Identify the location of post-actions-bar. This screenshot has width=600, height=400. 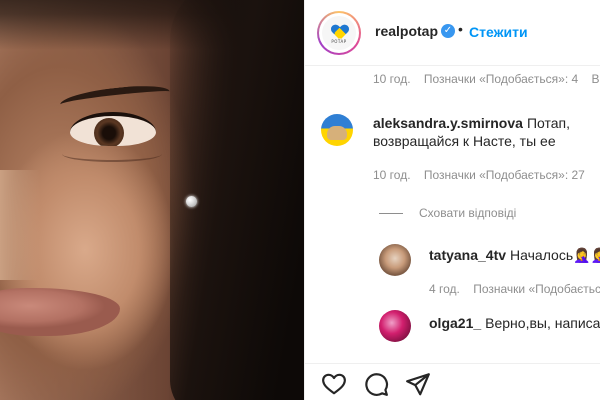
(452, 381).